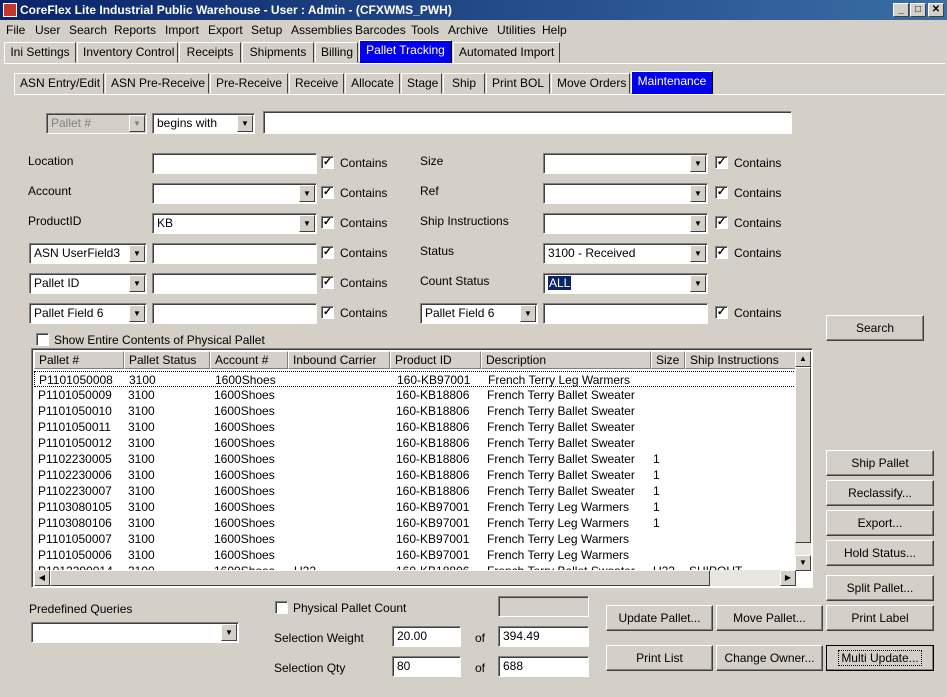 The image size is (947, 697). What do you see at coordinates (566, 360) in the screenshot?
I see `column-header-description: Description` at bounding box center [566, 360].